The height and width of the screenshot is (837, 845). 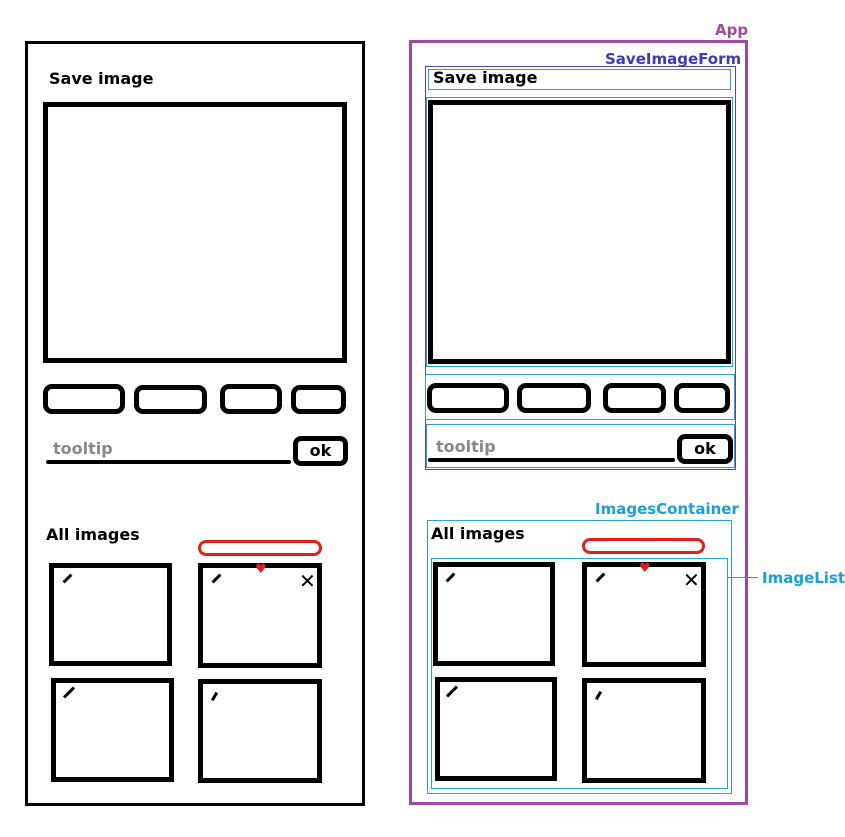 I want to click on image-list-label: ImageList, so click(x=803, y=578).